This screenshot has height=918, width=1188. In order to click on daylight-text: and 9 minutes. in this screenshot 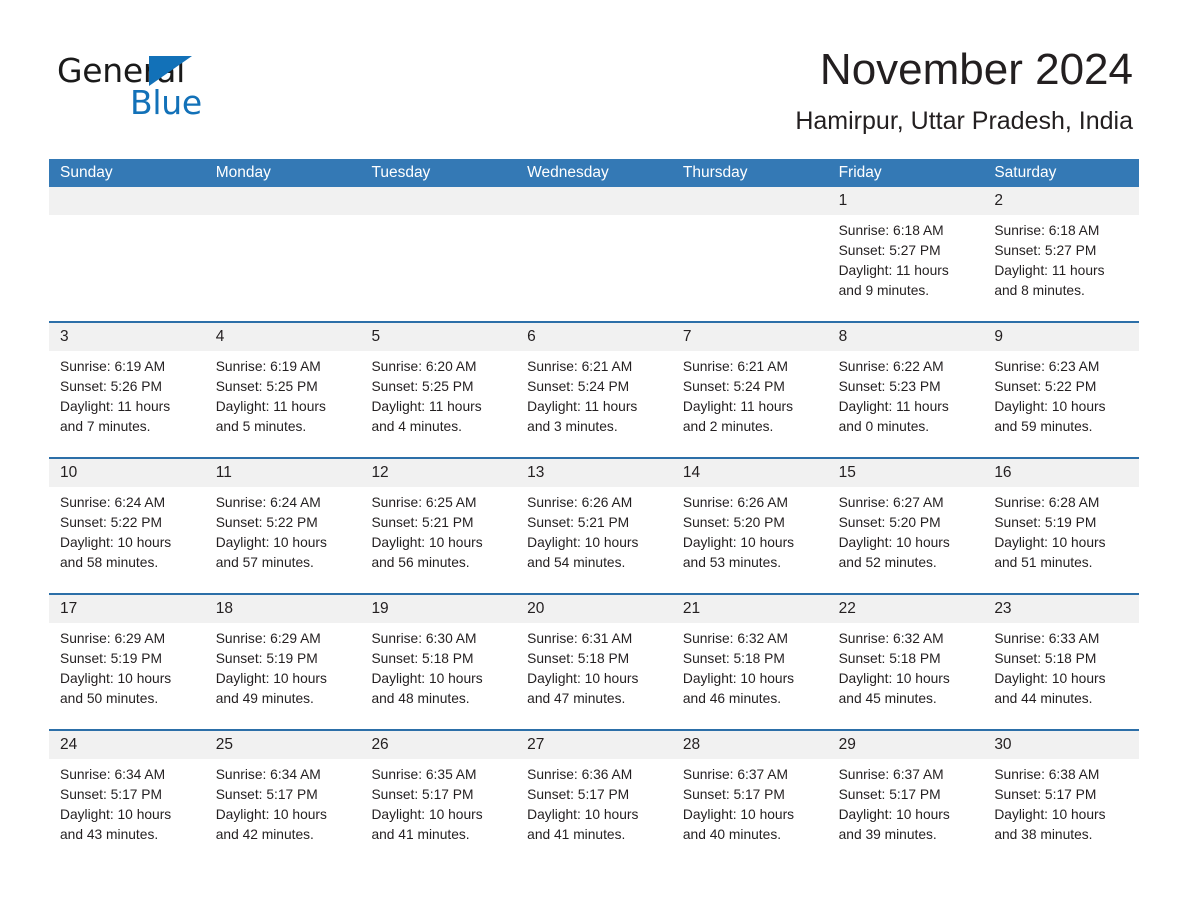, I will do `click(884, 290)`.